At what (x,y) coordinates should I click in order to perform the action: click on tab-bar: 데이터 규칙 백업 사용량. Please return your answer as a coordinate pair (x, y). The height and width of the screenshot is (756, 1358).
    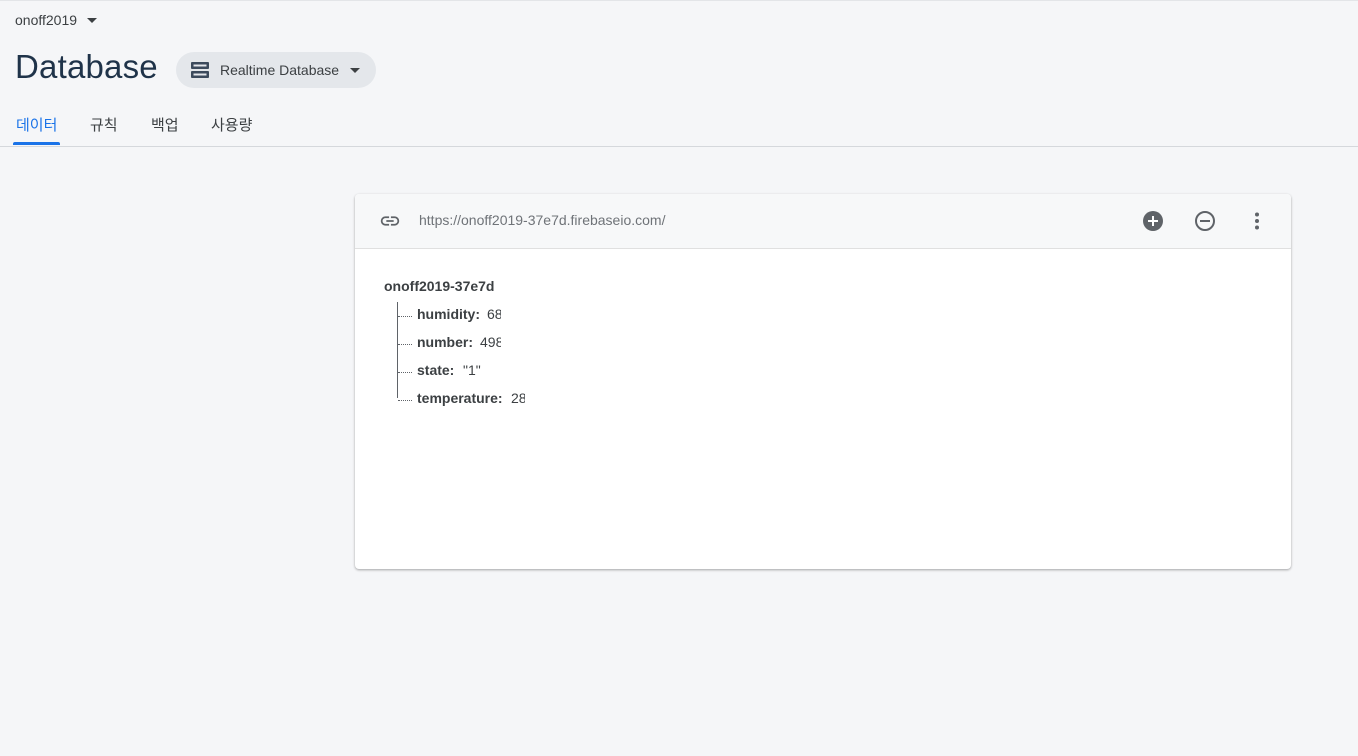
    Looking at the image, I should click on (679, 125).